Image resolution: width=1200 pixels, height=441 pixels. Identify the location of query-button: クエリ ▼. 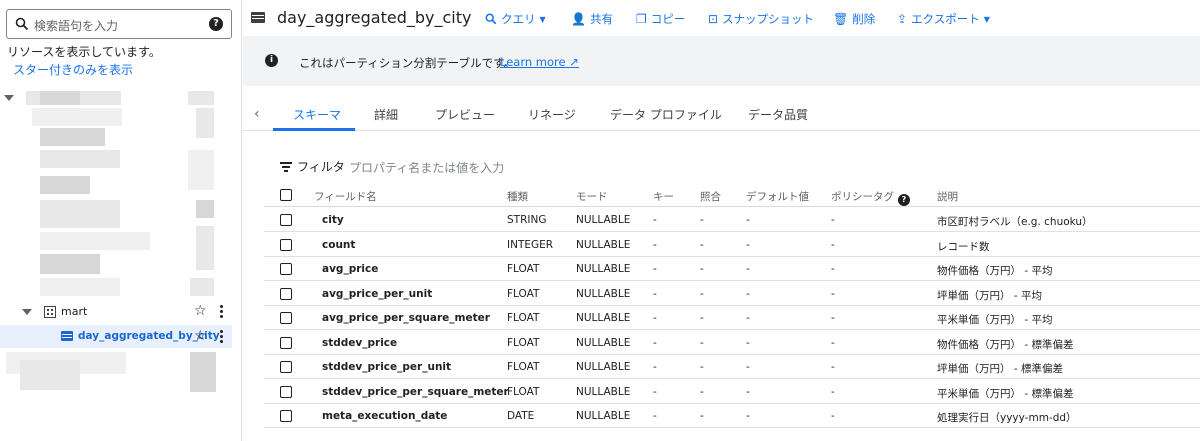
(515, 19).